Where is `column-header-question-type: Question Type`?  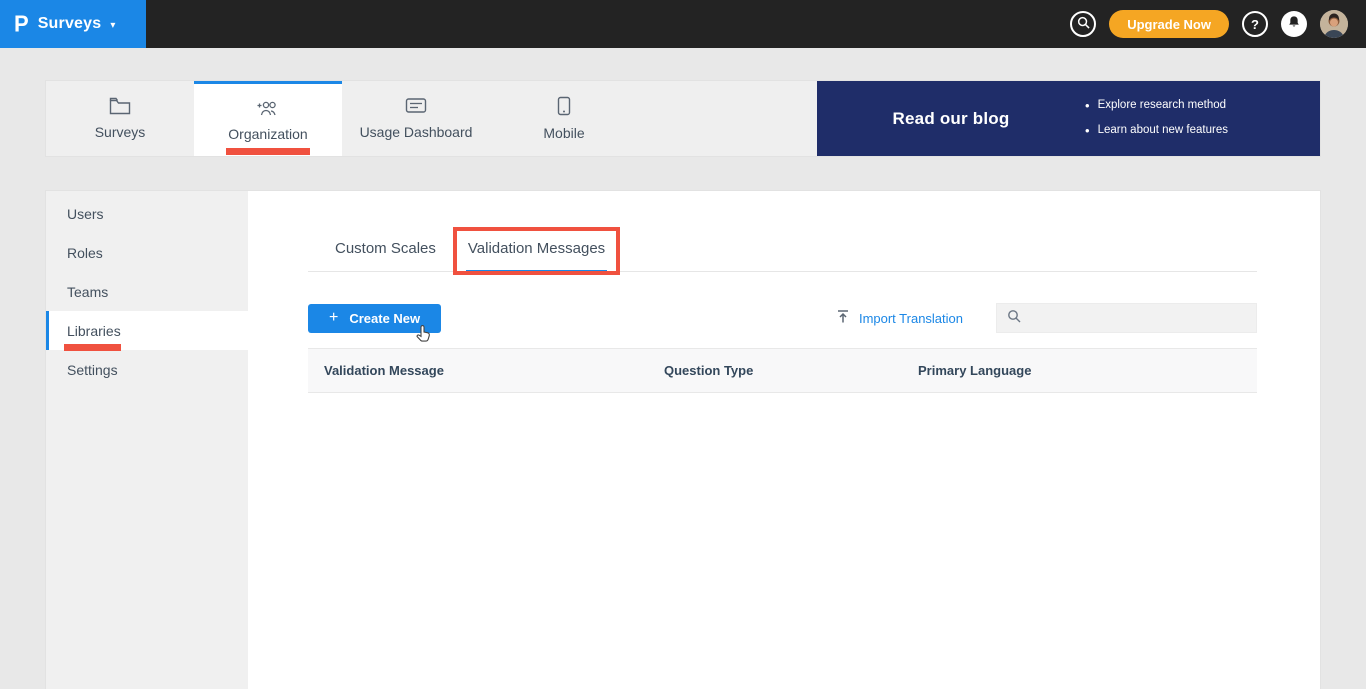
column-header-question-type: Question Type is located at coordinates (709, 370).